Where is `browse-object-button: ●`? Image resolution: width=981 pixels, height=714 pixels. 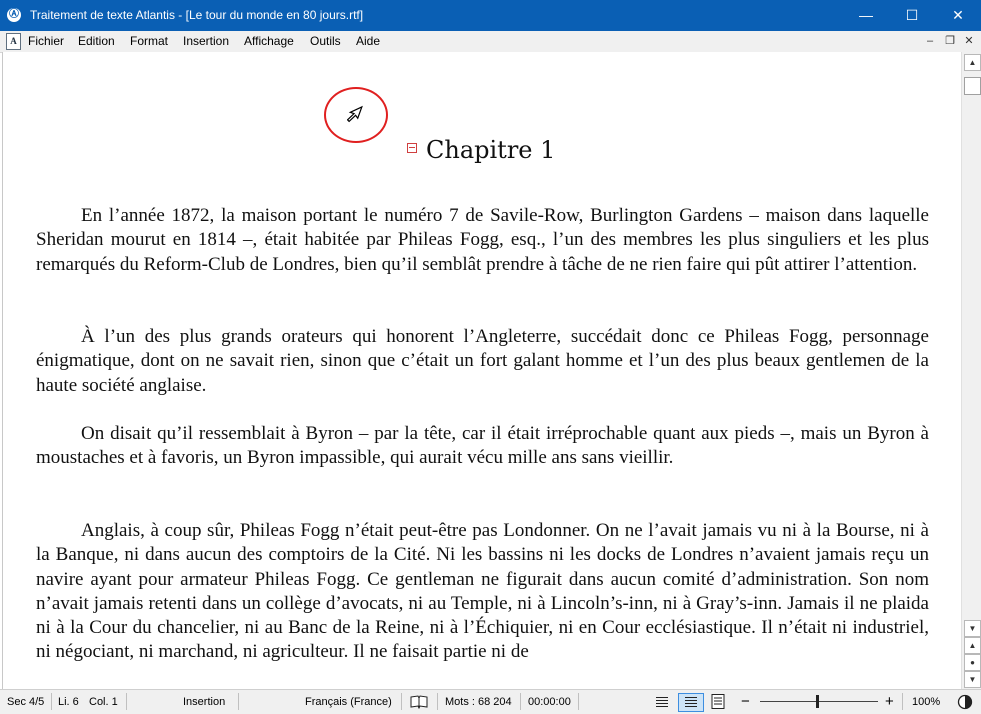 browse-object-button: ● is located at coordinates (972, 662).